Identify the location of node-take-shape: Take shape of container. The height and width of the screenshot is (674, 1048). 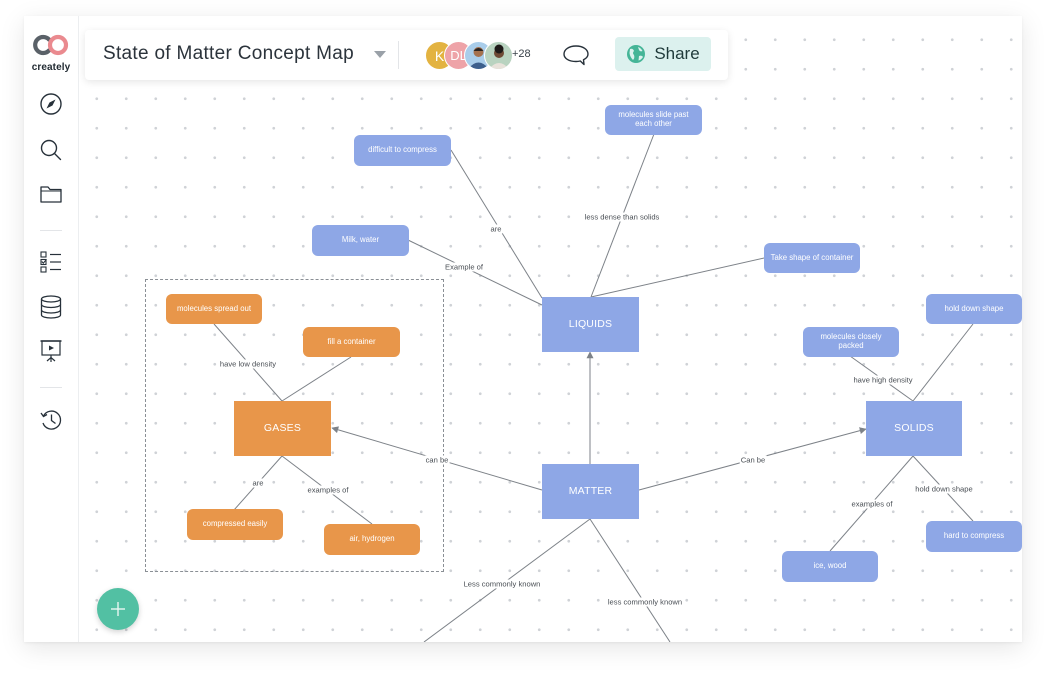
(812, 258).